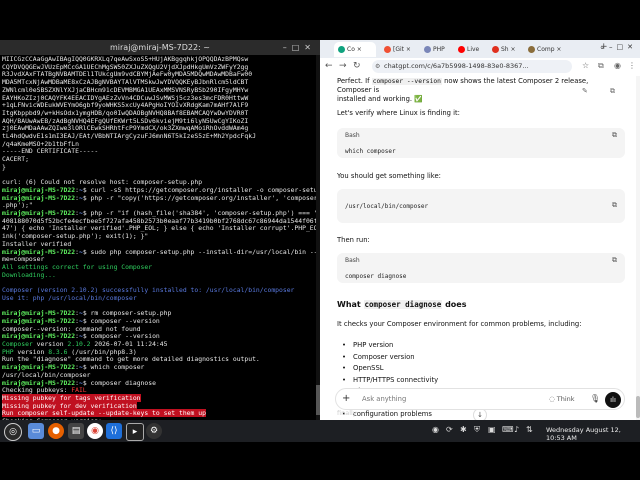 Image resolution: width=640 pixels, height=480 pixels. Describe the element at coordinates (508, 429) in the screenshot. I see `keyboard-icon: ⌨` at that location.